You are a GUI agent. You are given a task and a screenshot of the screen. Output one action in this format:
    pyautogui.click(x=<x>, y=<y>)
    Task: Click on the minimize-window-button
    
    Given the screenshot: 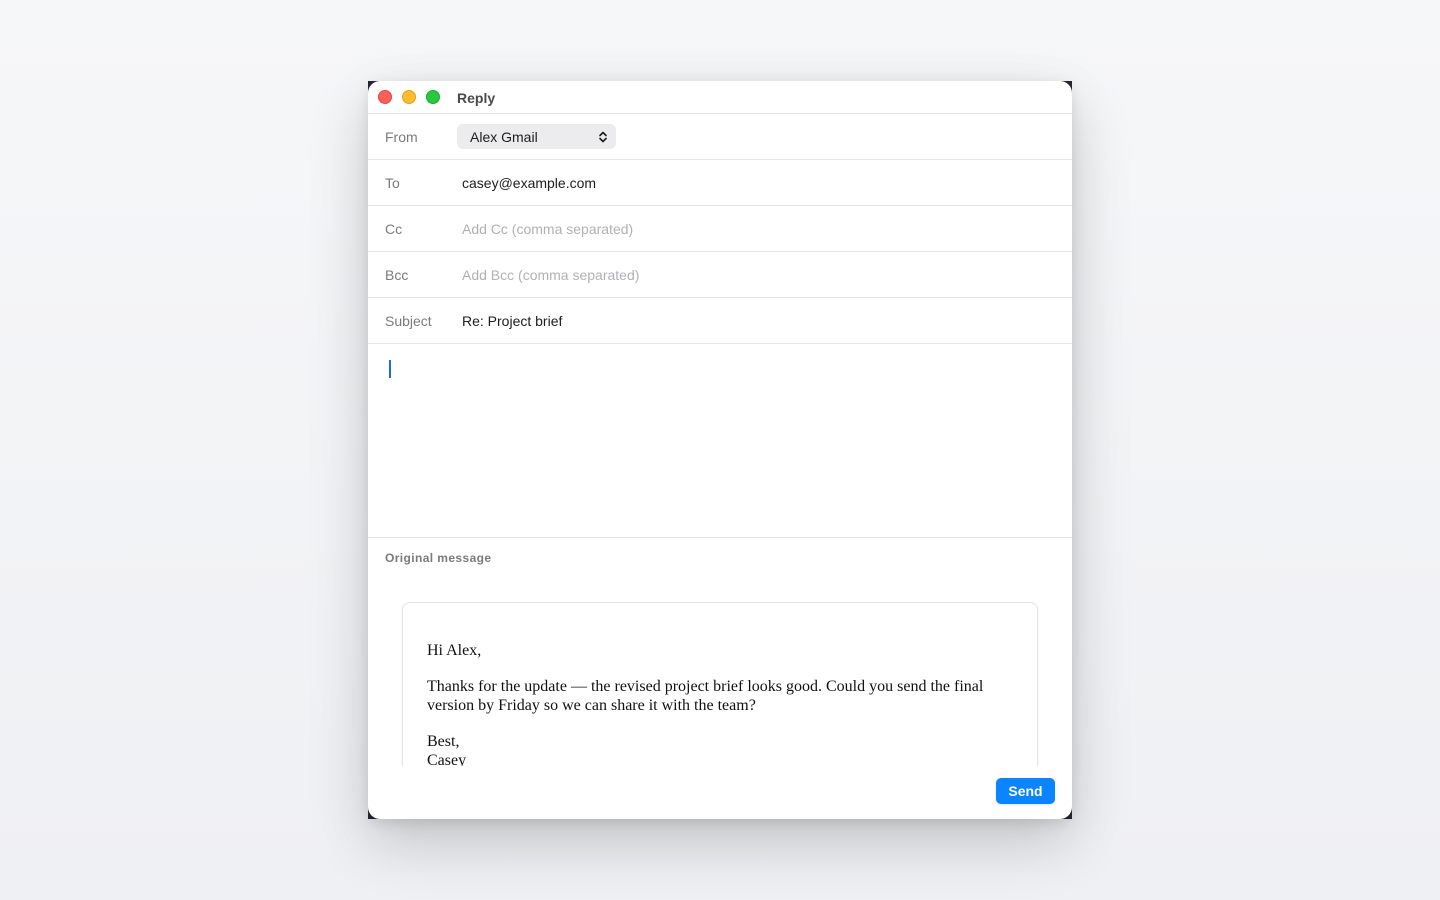 What is the action you would take?
    pyautogui.click(x=409, y=97)
    